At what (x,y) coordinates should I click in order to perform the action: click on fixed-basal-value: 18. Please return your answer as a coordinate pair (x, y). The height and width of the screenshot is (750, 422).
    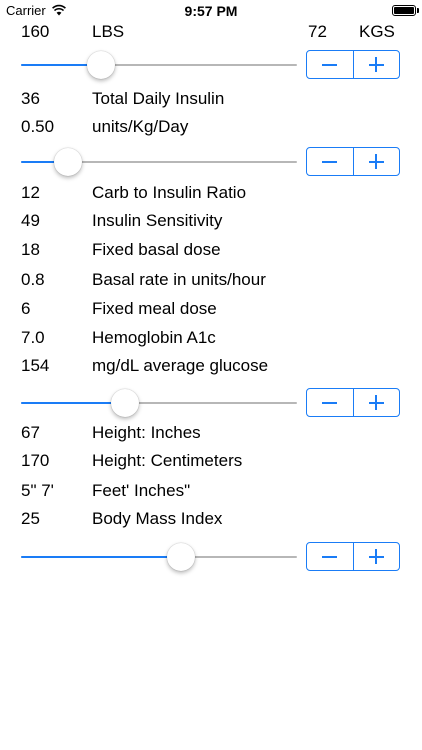
    Looking at the image, I should click on (30, 249).